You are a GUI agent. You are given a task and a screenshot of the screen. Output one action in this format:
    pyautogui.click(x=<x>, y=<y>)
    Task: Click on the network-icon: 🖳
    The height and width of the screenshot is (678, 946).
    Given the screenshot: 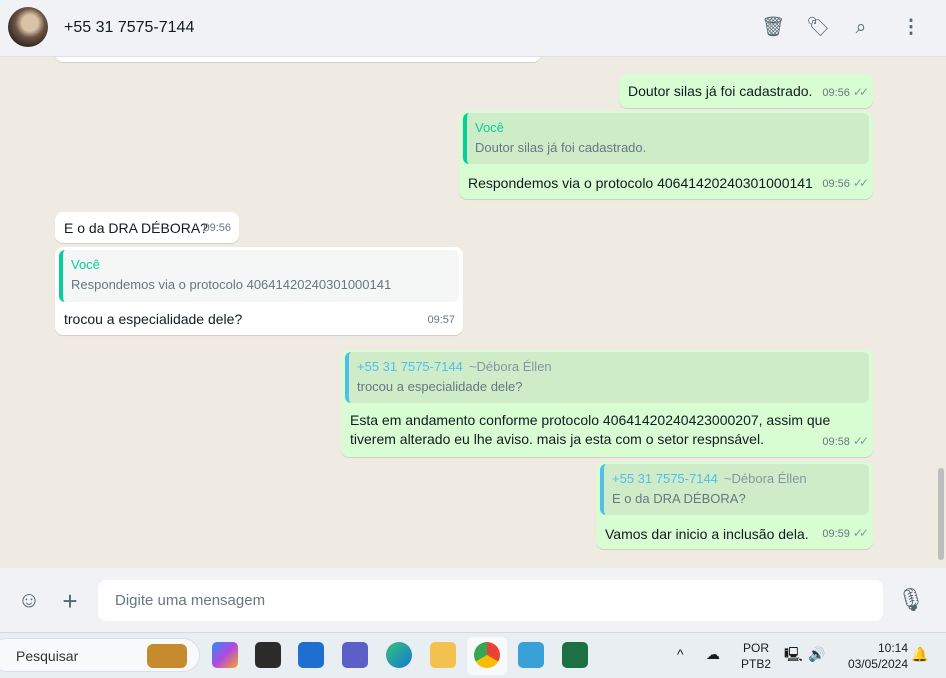 What is the action you would take?
    pyautogui.click(x=793, y=654)
    